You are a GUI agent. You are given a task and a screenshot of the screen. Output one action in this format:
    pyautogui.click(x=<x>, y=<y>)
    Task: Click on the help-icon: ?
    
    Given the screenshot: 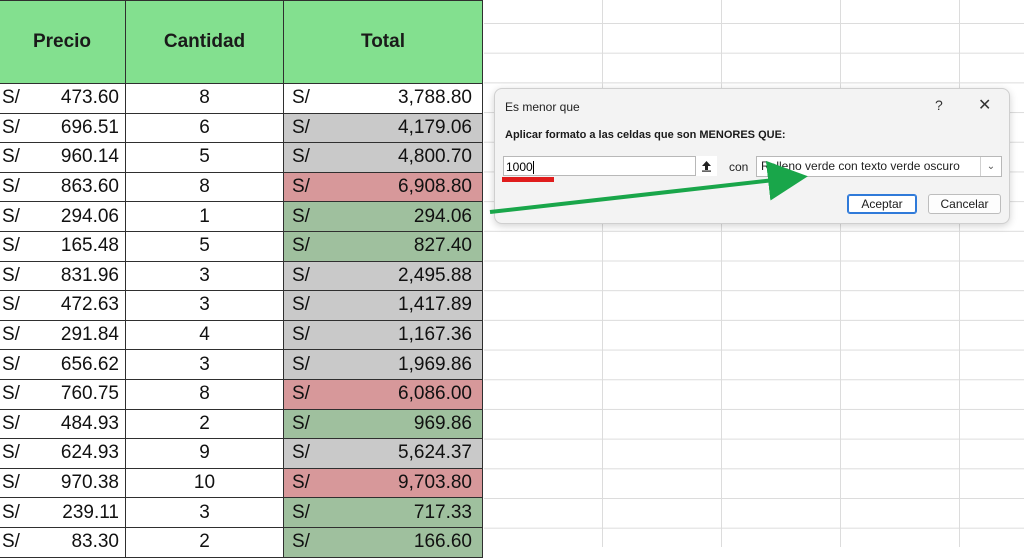 What is the action you would take?
    pyautogui.click(x=939, y=105)
    